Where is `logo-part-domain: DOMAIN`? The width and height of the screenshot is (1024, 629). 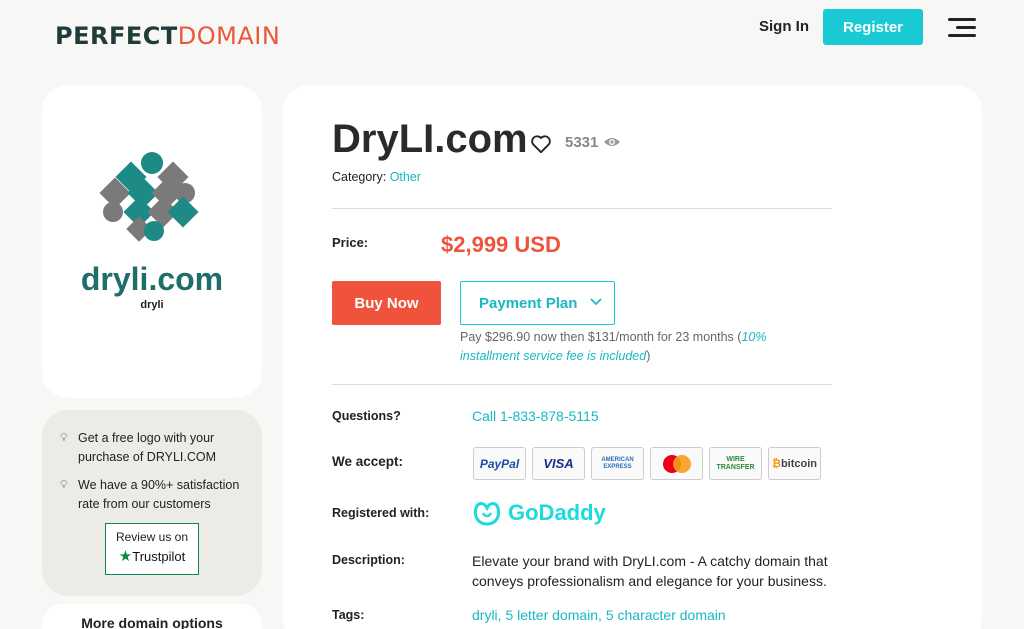 logo-part-domain: DOMAIN is located at coordinates (229, 36).